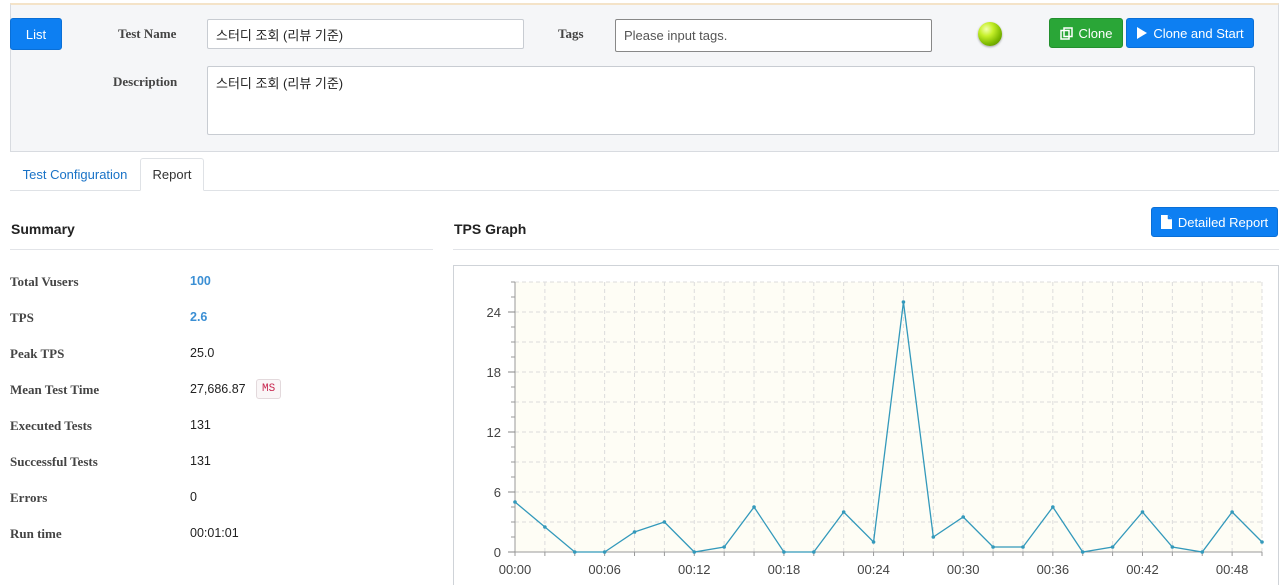  I want to click on clone-and-start-label: Clone and Start, so click(1198, 33).